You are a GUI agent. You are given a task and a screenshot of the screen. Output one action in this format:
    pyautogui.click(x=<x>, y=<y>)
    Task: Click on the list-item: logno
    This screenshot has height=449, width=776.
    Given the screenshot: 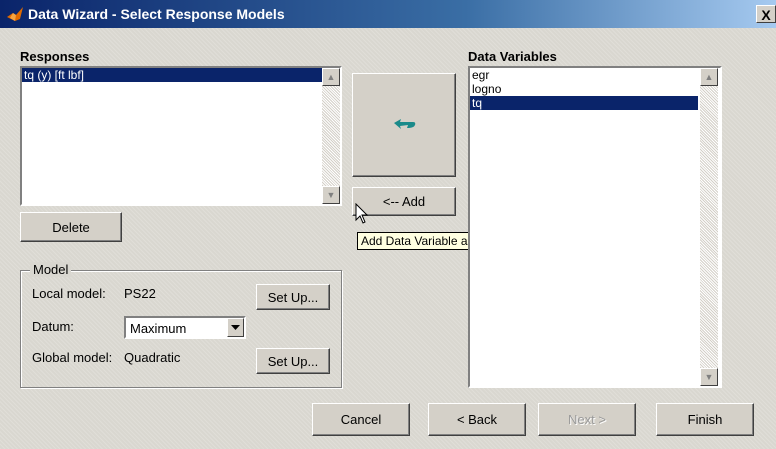 What is the action you would take?
    pyautogui.click(x=584, y=89)
    